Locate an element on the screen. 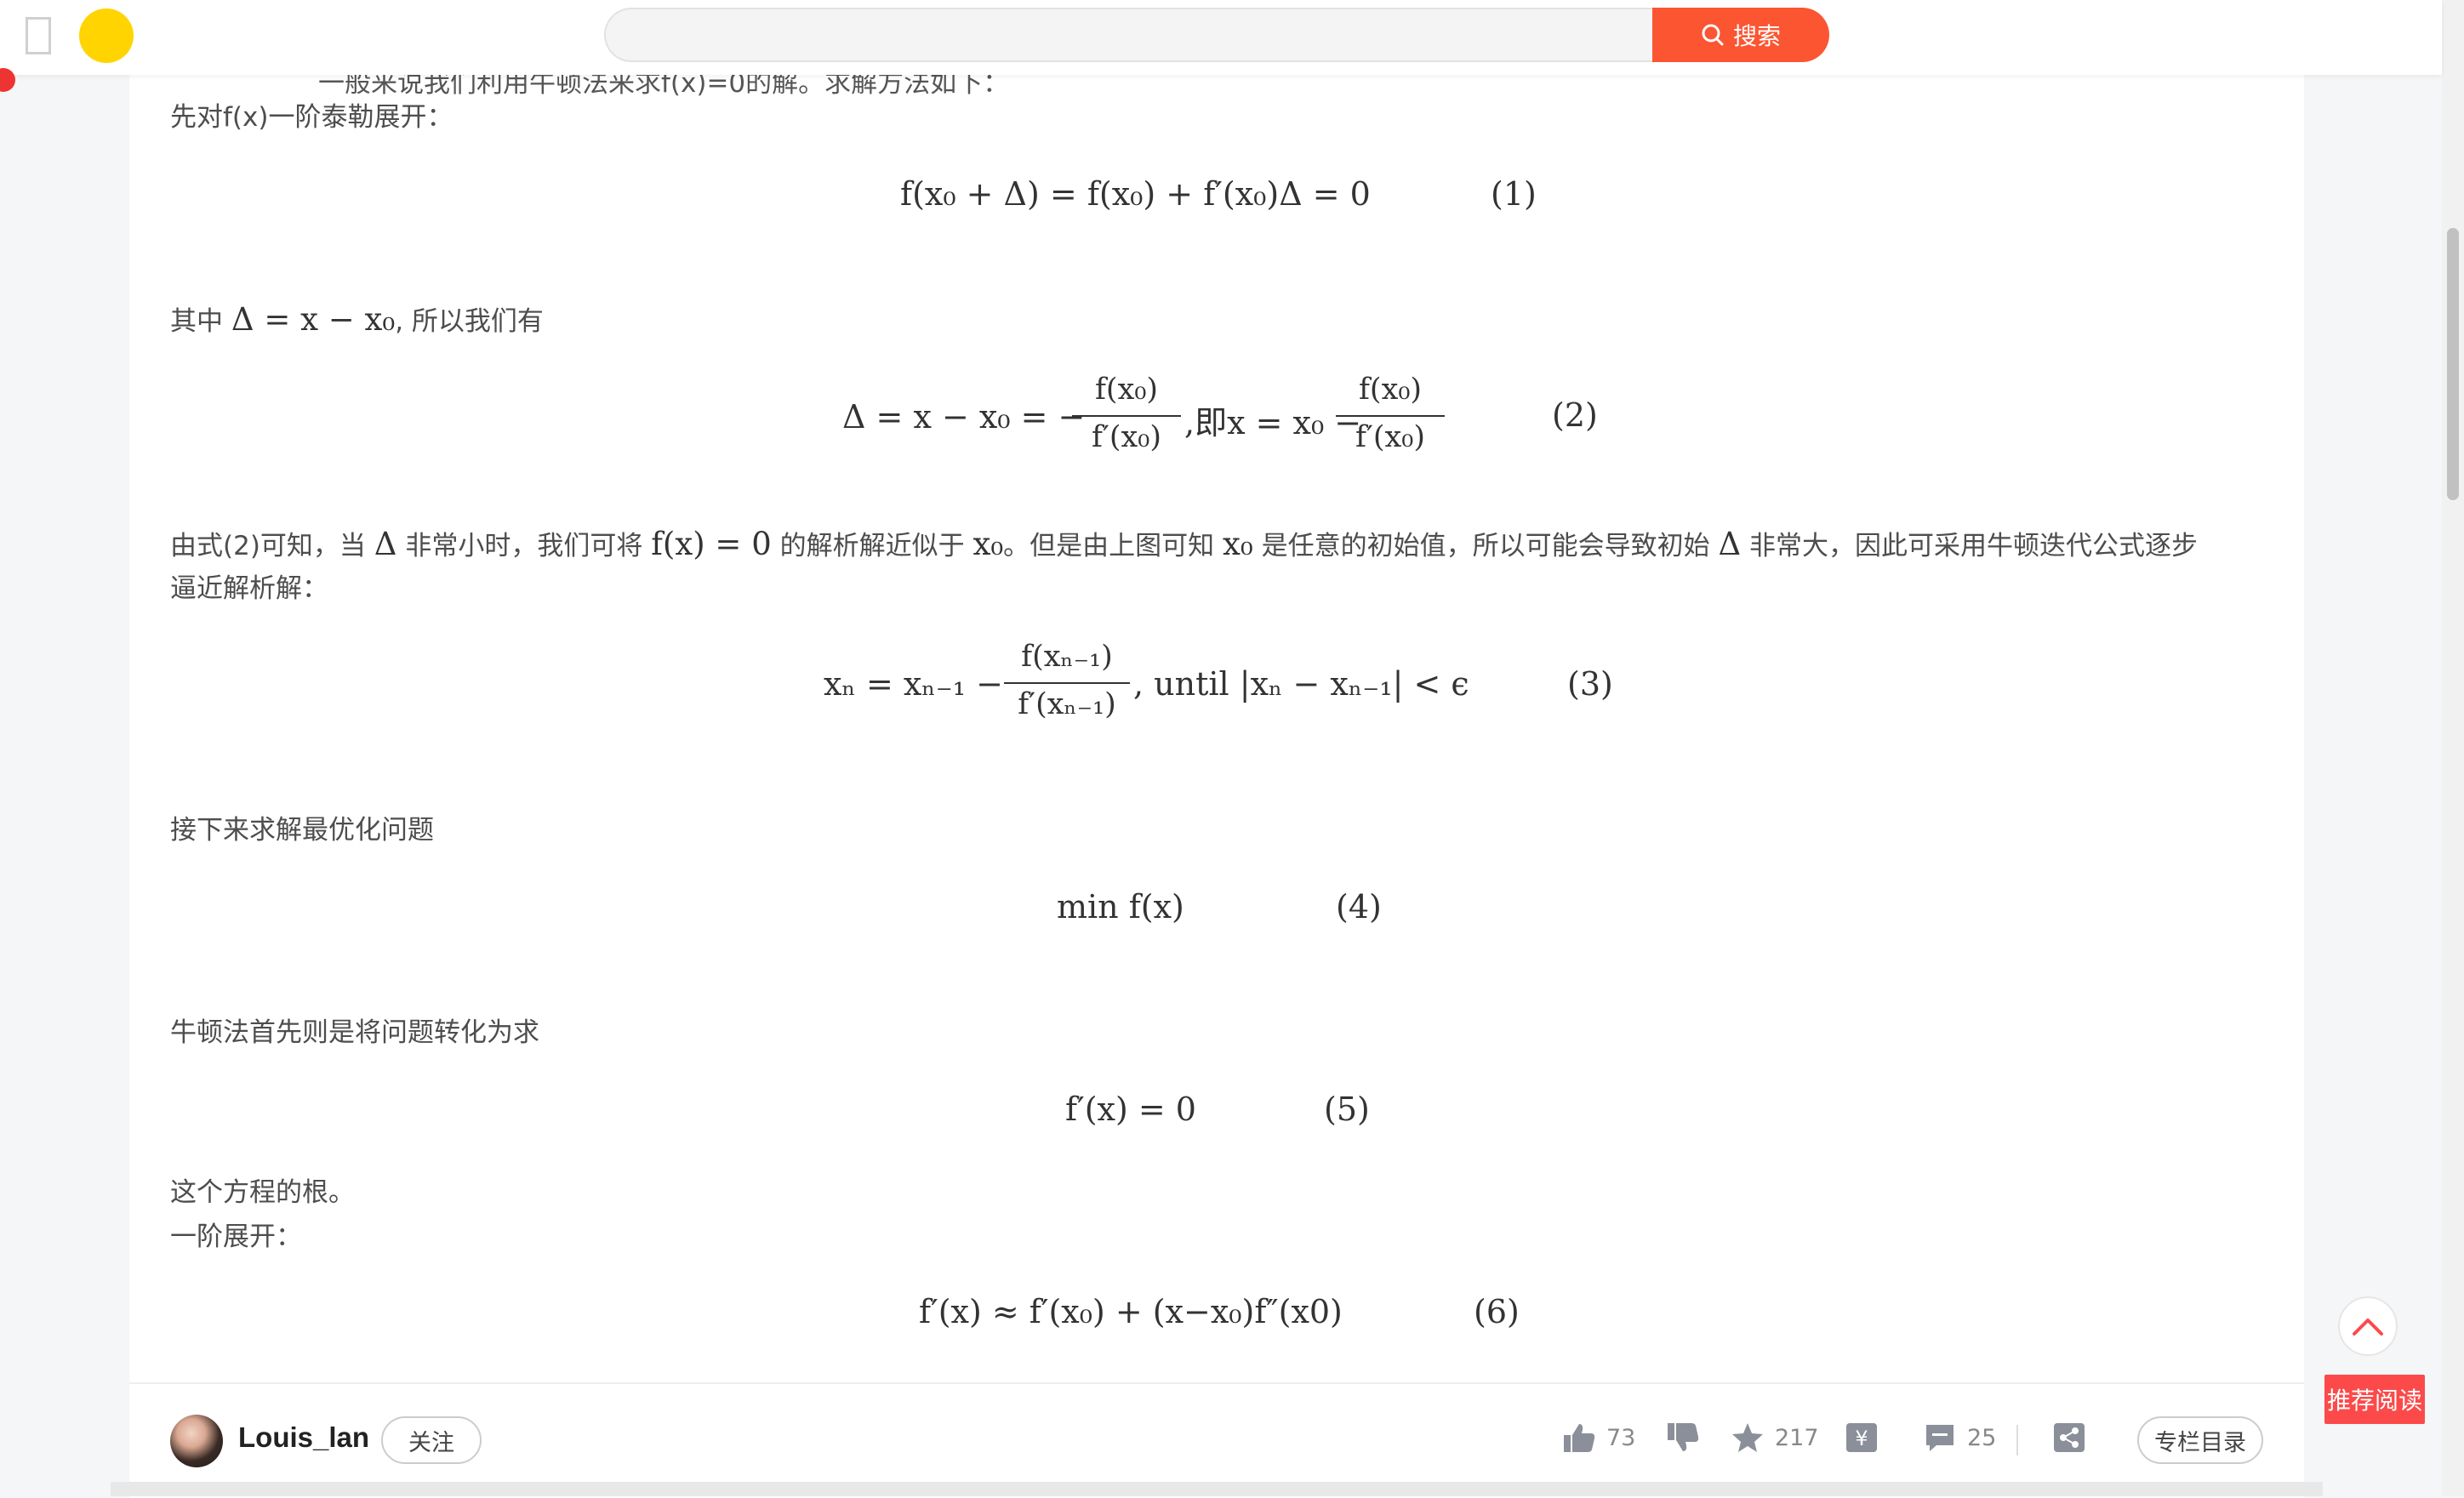 Image resolution: width=2464 pixels, height=1498 pixels. equation-2-frac-2-num: f(x₀) is located at coordinates (1391, 390).